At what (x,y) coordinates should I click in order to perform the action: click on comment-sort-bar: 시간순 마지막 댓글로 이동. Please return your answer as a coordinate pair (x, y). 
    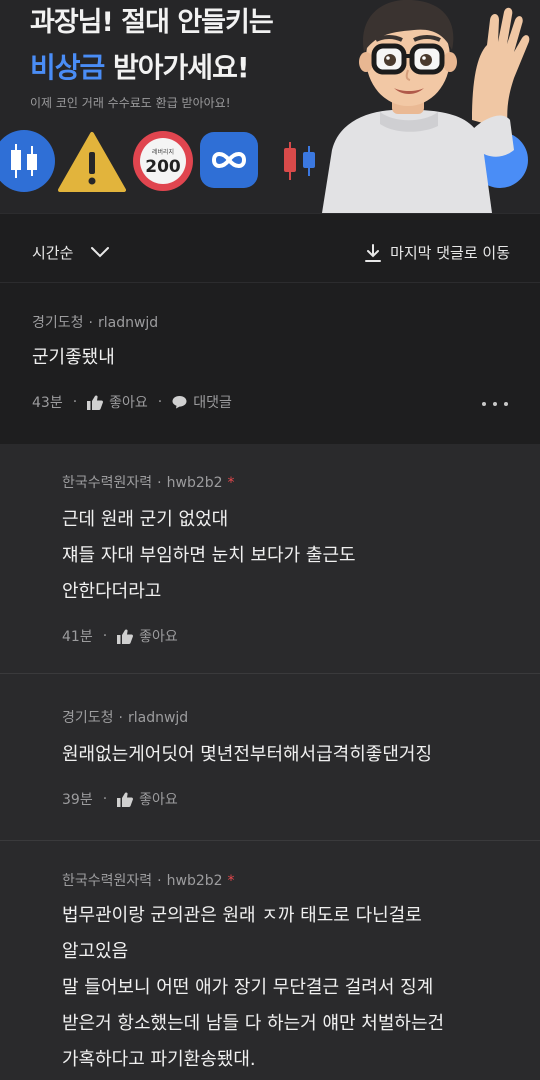
    Looking at the image, I should click on (270, 248).